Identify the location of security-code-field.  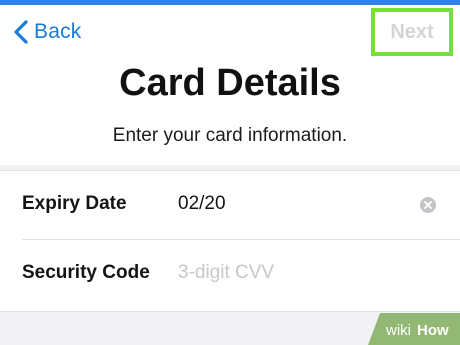
(293, 273).